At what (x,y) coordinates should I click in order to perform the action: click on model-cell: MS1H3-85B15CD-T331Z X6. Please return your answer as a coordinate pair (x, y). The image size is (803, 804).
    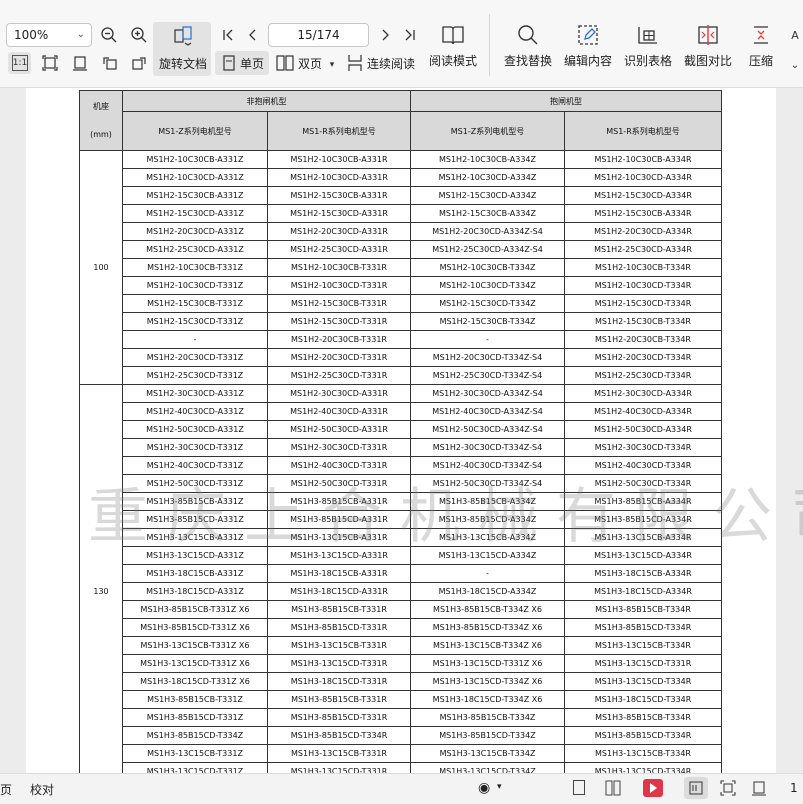
    Looking at the image, I should click on (195, 627).